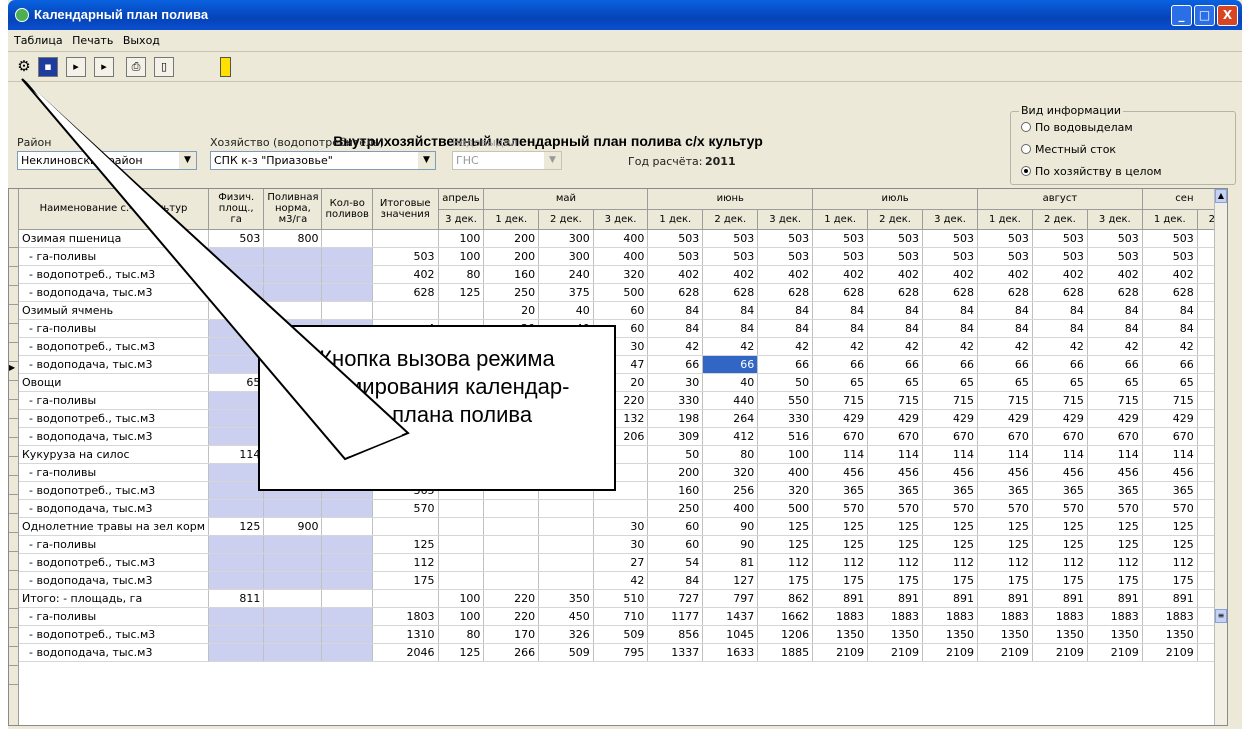 The image size is (1242, 729). I want to click on scroll-up-icon: ▲, so click(1221, 196).